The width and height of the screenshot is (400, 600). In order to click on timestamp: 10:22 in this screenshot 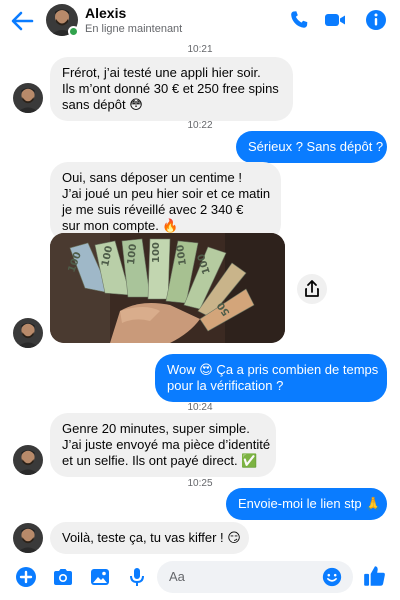, I will do `click(200, 125)`.